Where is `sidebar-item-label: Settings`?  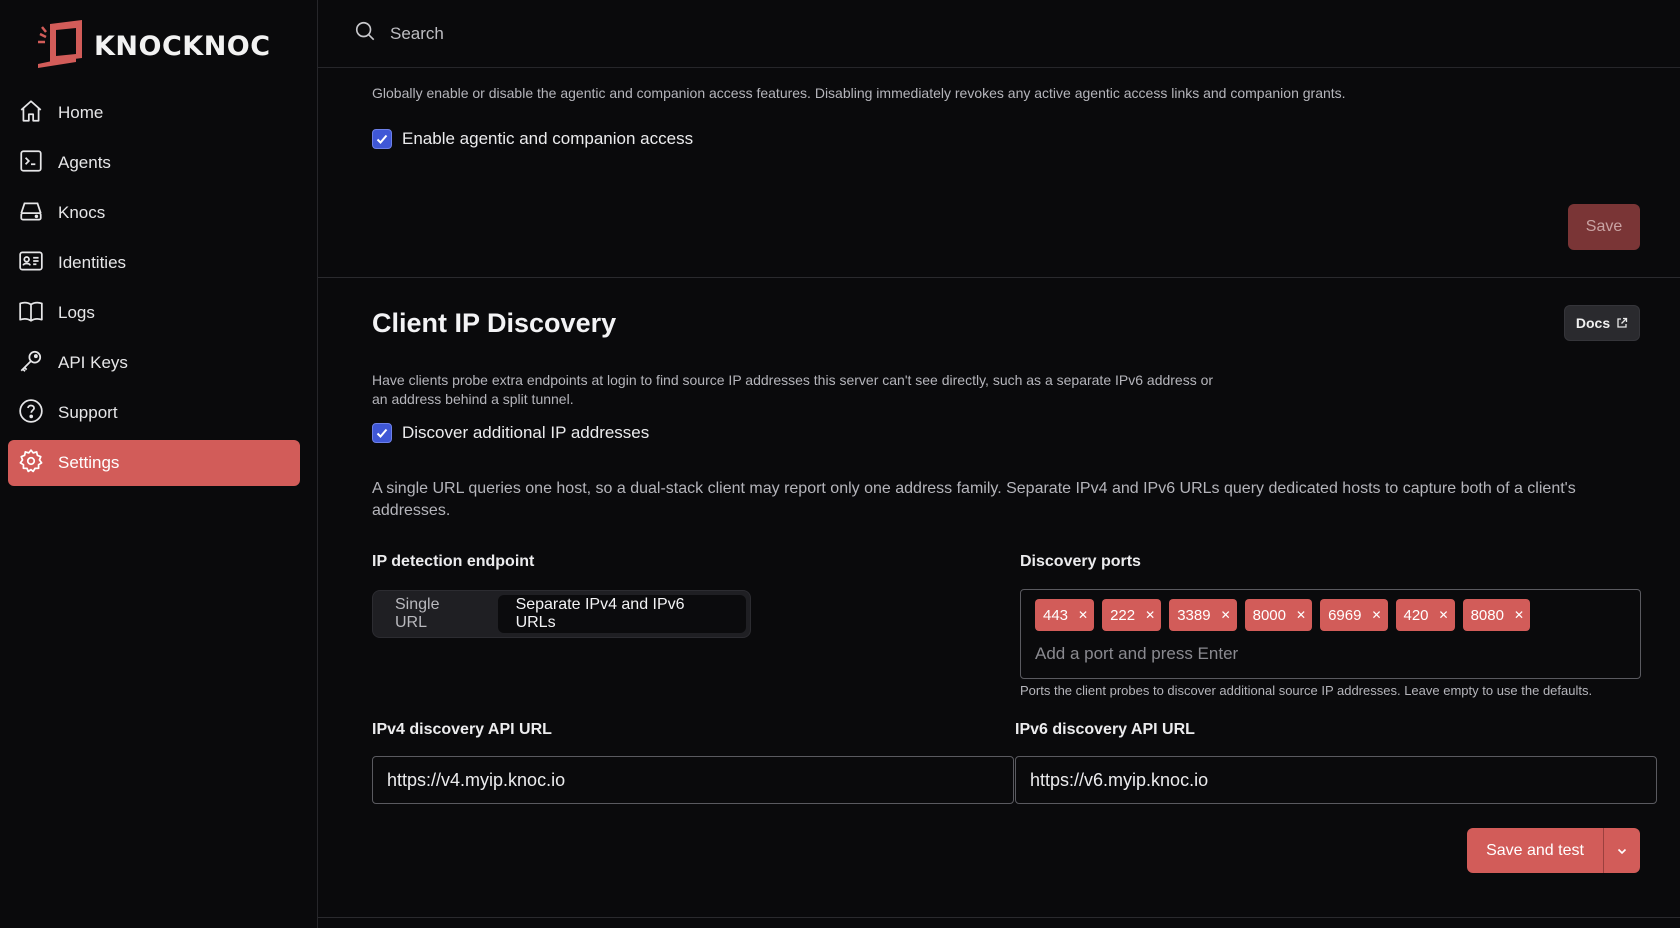 sidebar-item-label: Settings is located at coordinates (89, 462).